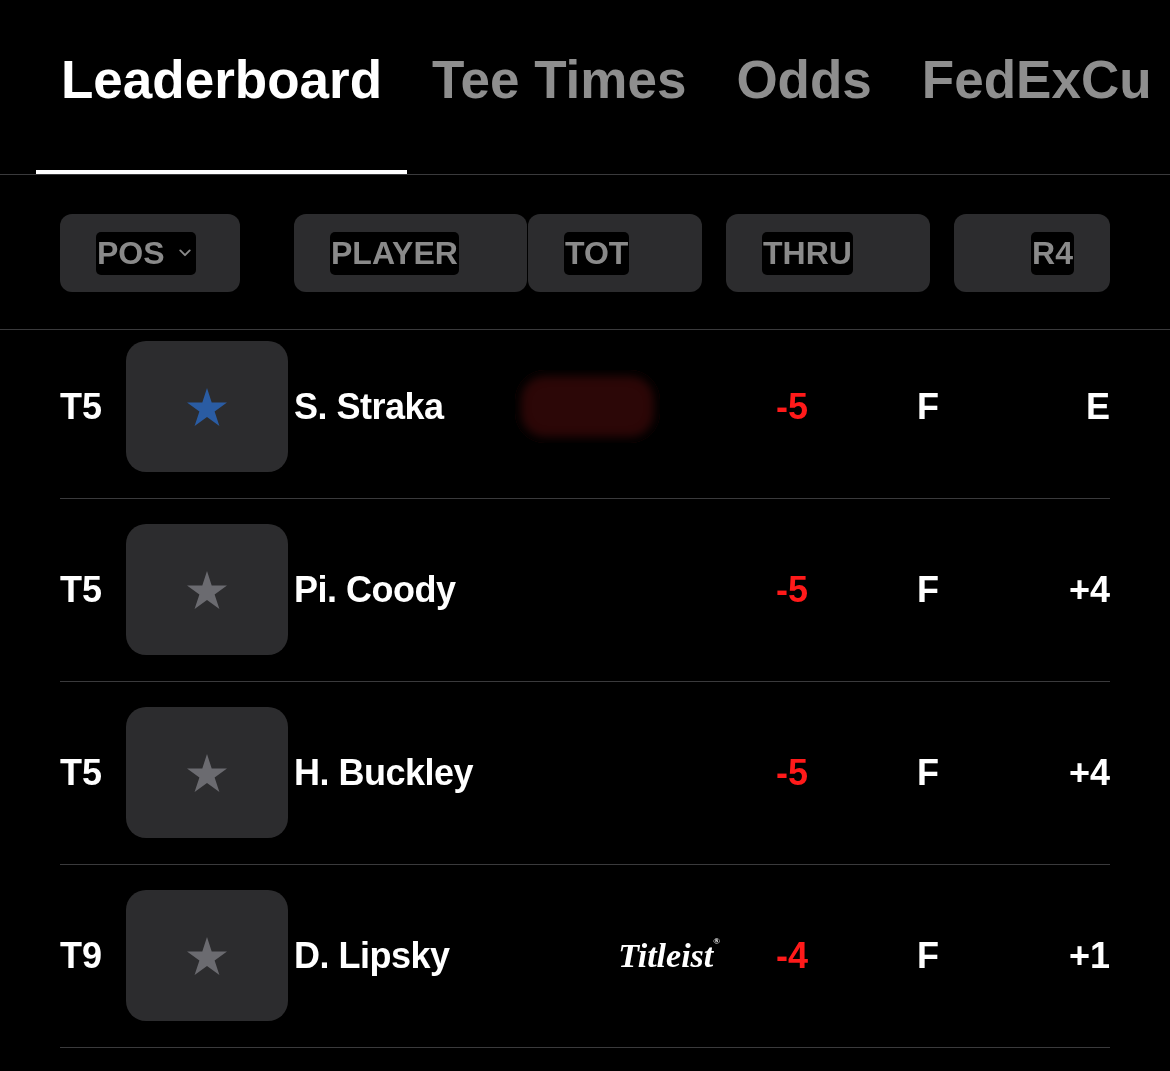 The image size is (1170, 1071). Describe the element at coordinates (1089, 955) in the screenshot. I see `round-score: +1` at that location.